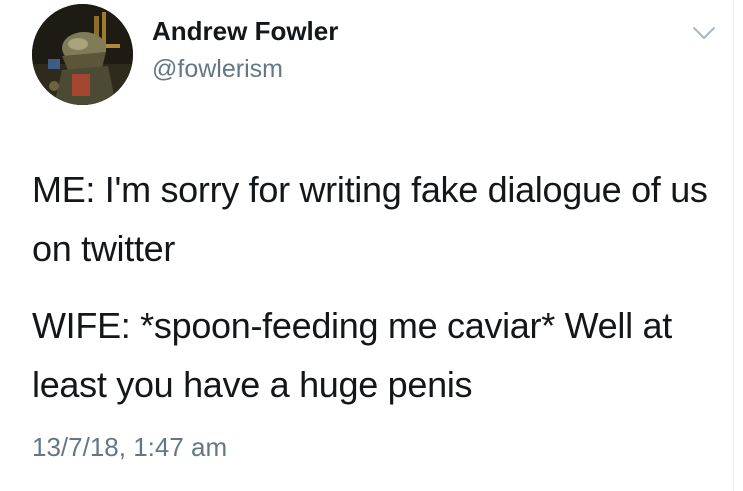 The width and height of the screenshot is (743, 491). I want to click on tweet-timestamp: 13/7/18, 1:47 am, so click(129, 447).